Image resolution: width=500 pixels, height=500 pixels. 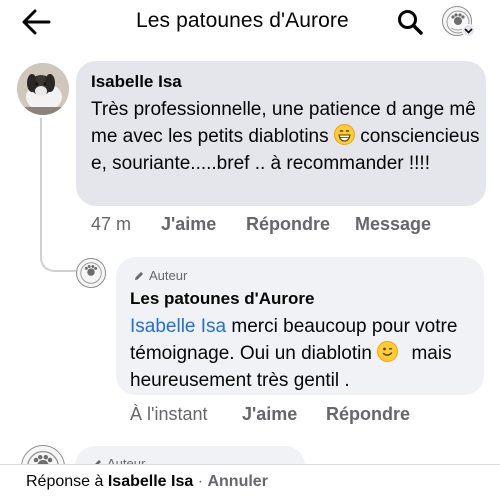 What do you see at coordinates (462, 22) in the screenshot?
I see `acting-as-page-switcher` at bounding box center [462, 22].